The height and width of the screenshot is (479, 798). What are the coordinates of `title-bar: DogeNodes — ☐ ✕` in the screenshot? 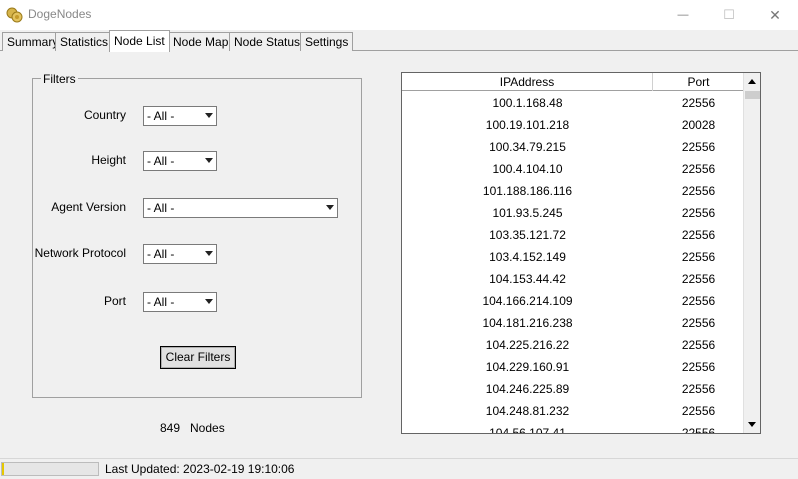 It's located at (399, 15).